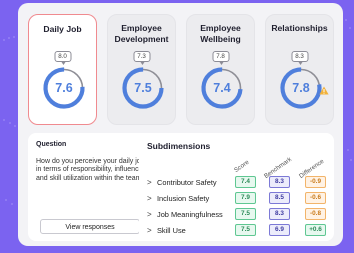 The width and height of the screenshot is (354, 253). I want to click on difference-pill: -0.6, so click(315, 198).